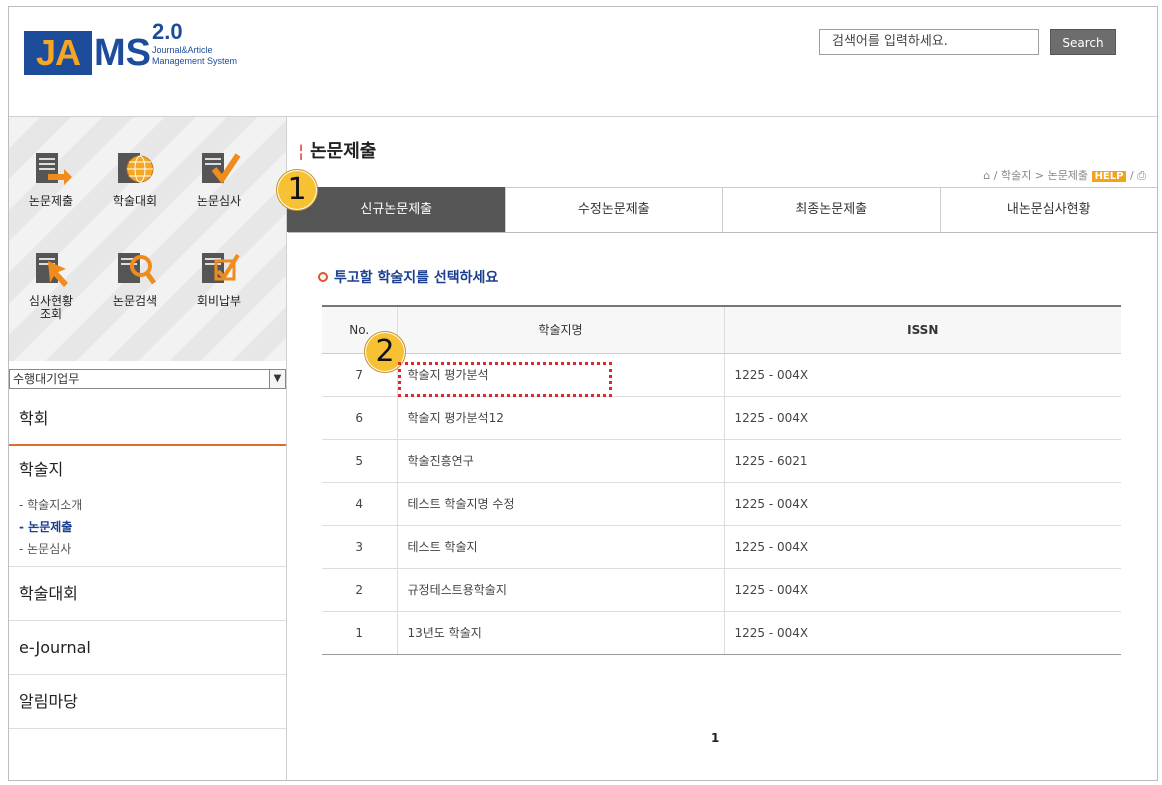  What do you see at coordinates (147, 594) in the screenshot?
I see `nav-conference: 학술대회` at bounding box center [147, 594].